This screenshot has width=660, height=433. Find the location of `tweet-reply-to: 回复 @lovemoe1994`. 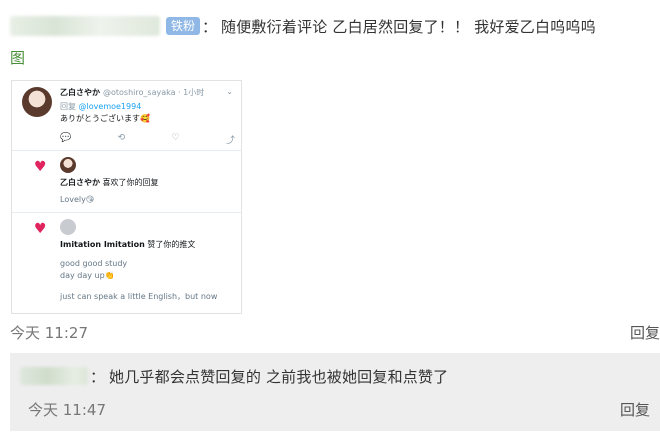

tweet-reply-to: 回复 @lovemoe1994 is located at coordinates (100, 106).